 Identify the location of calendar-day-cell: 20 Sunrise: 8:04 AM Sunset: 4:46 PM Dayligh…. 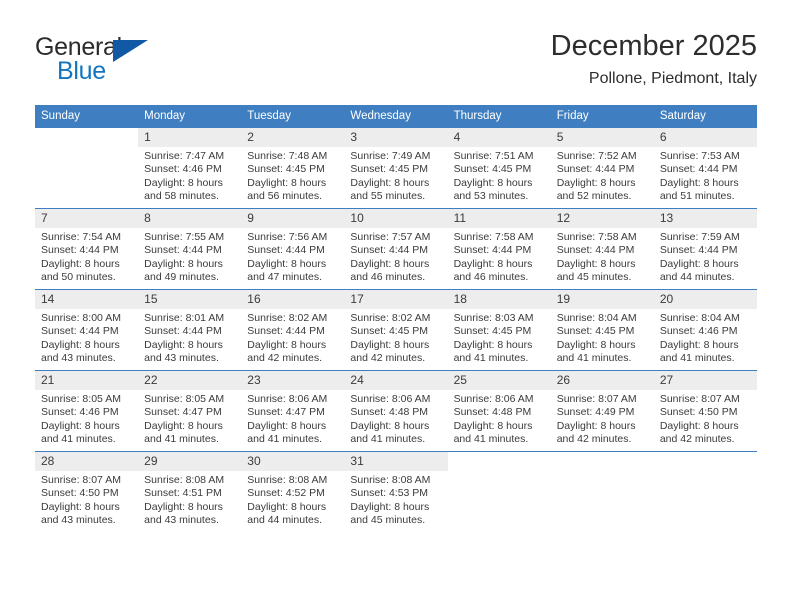
(705, 330).